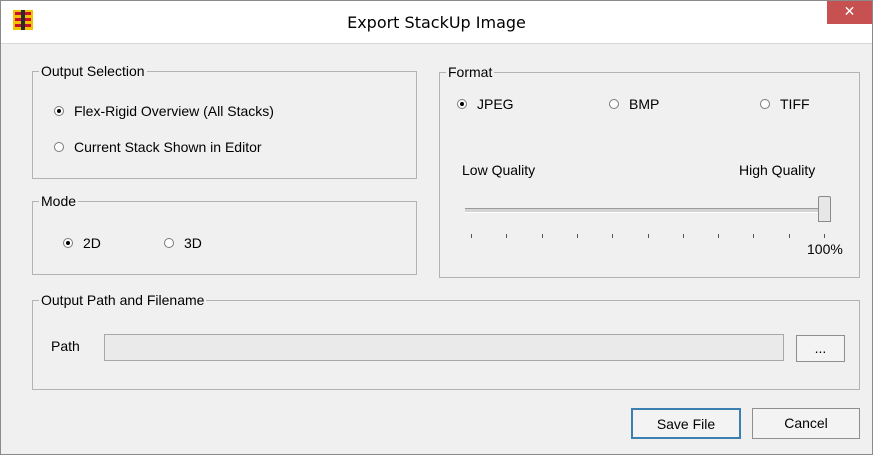 This screenshot has height=455, width=876. Describe the element at coordinates (59, 201) in the screenshot. I see `mode-label: Mode` at that location.